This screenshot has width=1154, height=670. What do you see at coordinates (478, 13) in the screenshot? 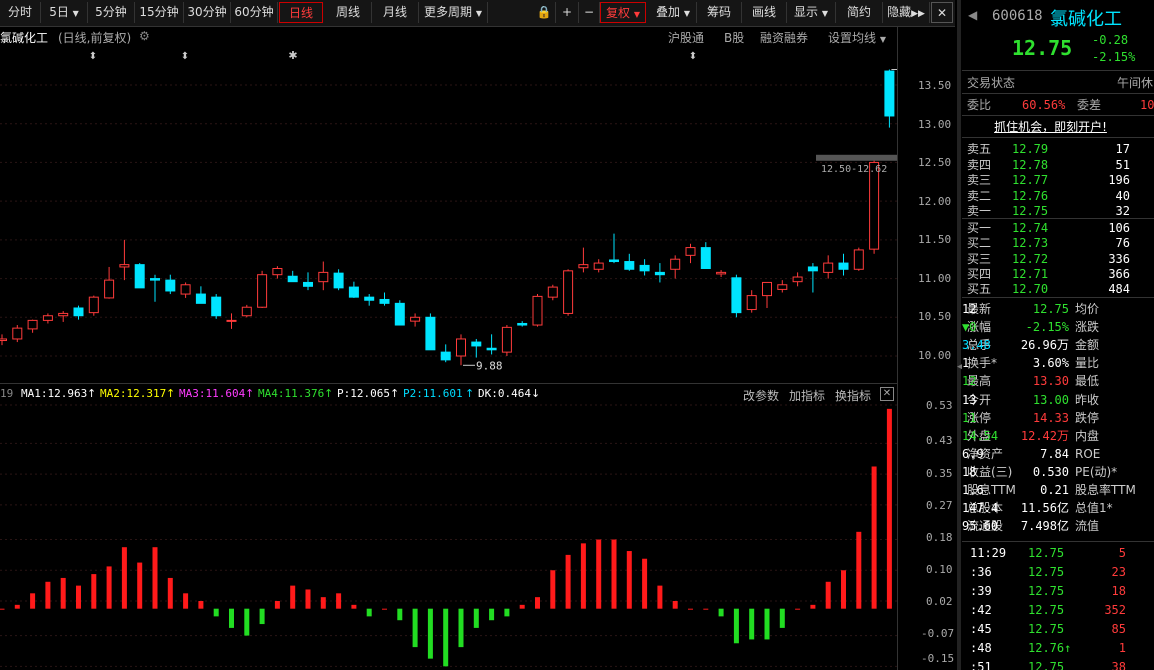
I see `chevron-down-icon: ▼` at bounding box center [478, 13].